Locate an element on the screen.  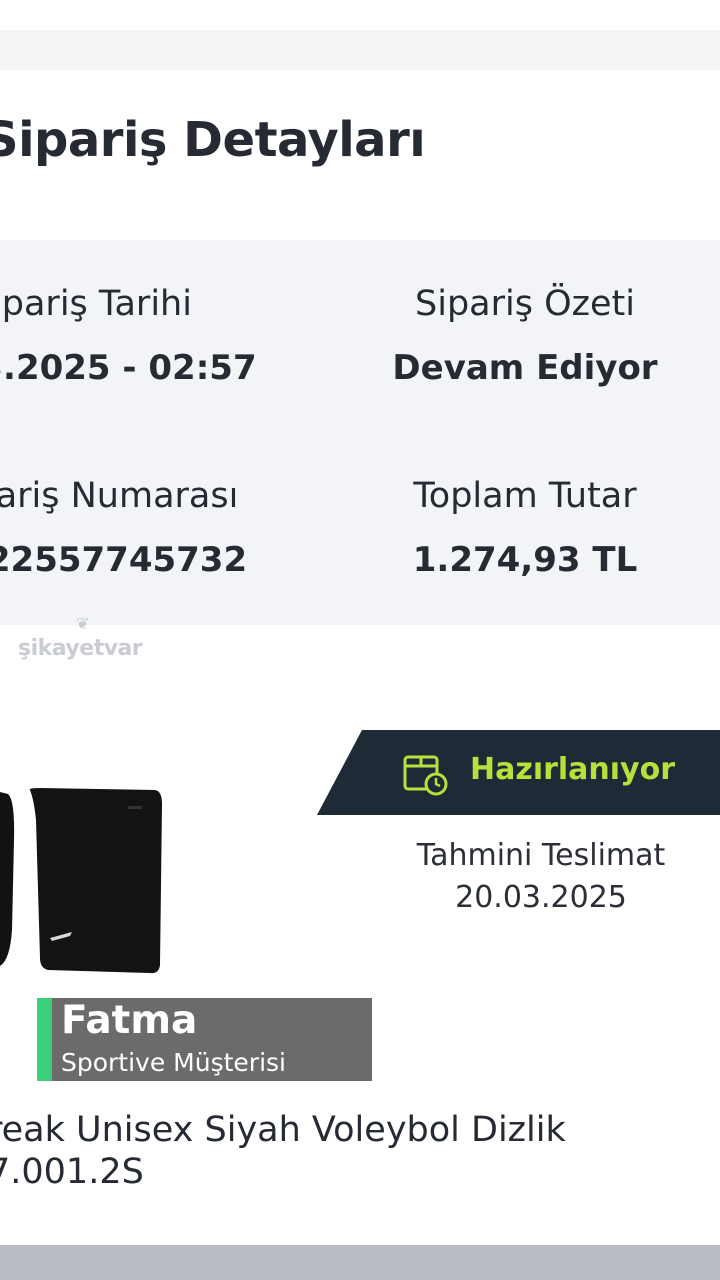
product-image is located at coordinates (90, 880).